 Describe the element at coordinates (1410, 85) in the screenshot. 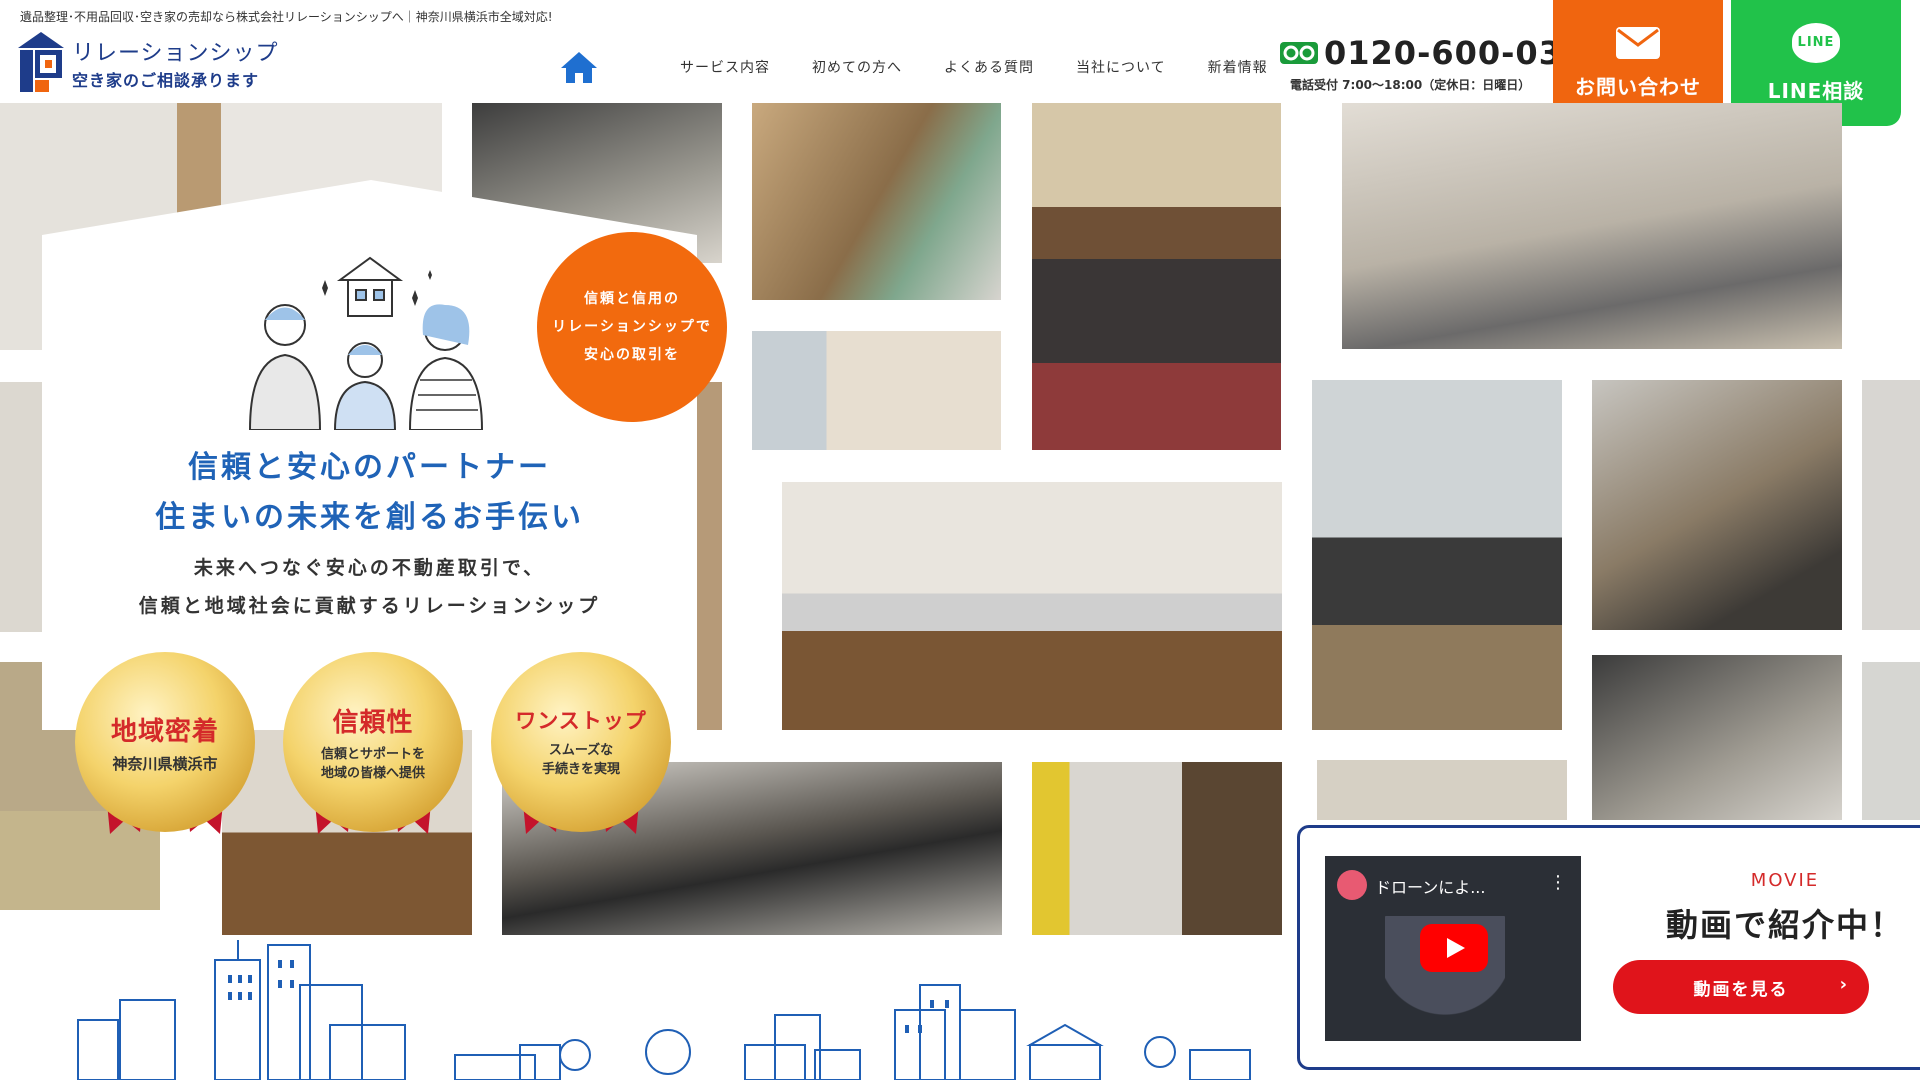

I see `phone-hours: 電話受付 7:00〜18:00（定休日：日曜日）` at that location.